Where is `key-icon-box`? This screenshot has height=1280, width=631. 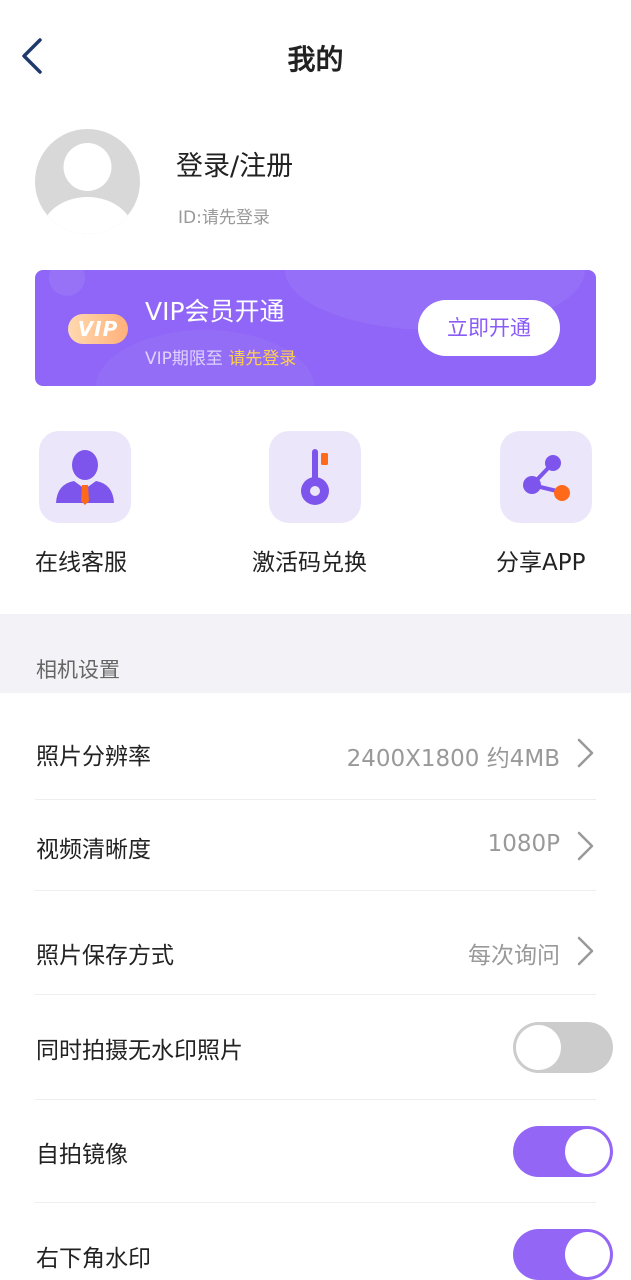
key-icon-box is located at coordinates (315, 477).